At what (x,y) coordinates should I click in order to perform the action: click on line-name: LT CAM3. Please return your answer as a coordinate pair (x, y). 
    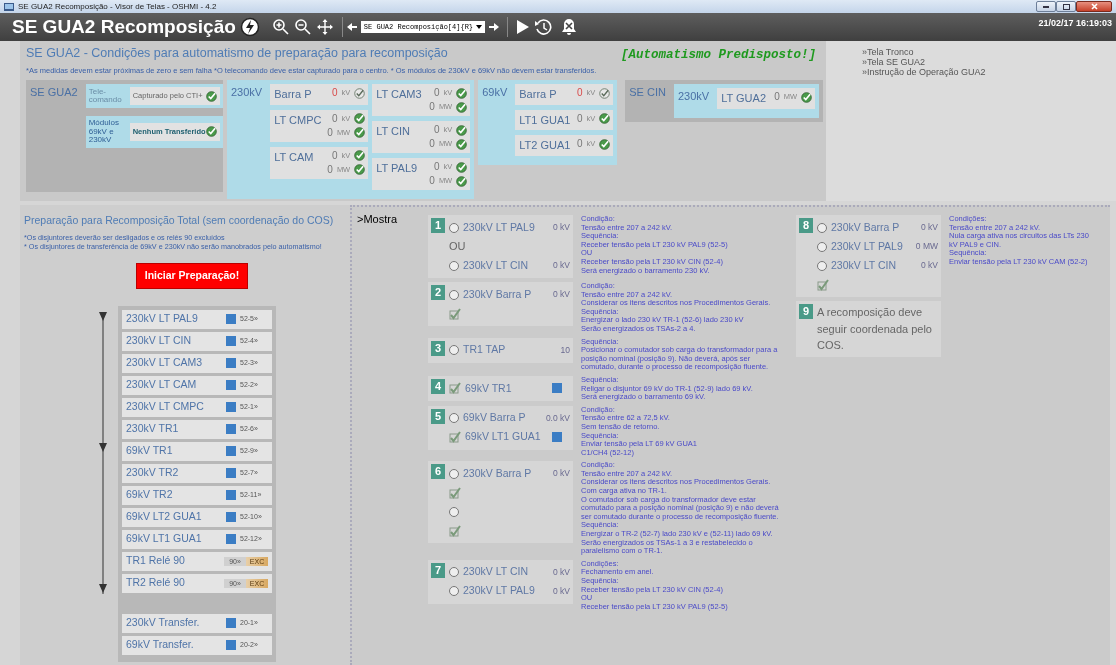
    Looking at the image, I should click on (399, 94).